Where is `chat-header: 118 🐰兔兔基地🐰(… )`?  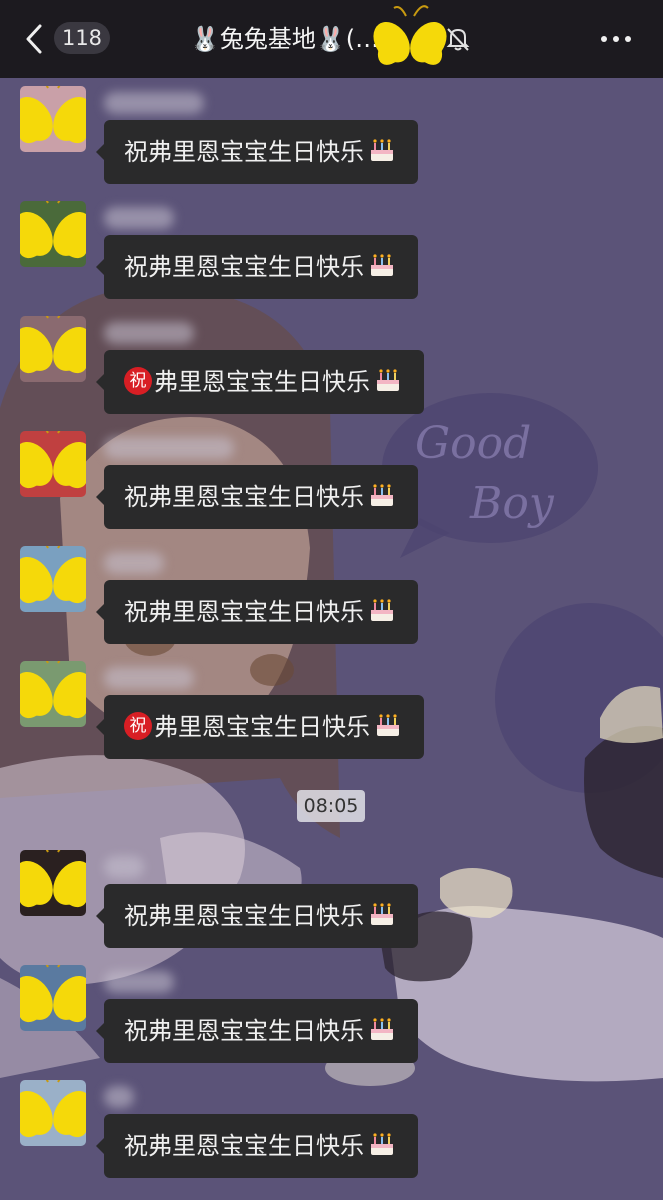 chat-header: 118 🐰兔兔基地🐰(… ) is located at coordinates (331, 39).